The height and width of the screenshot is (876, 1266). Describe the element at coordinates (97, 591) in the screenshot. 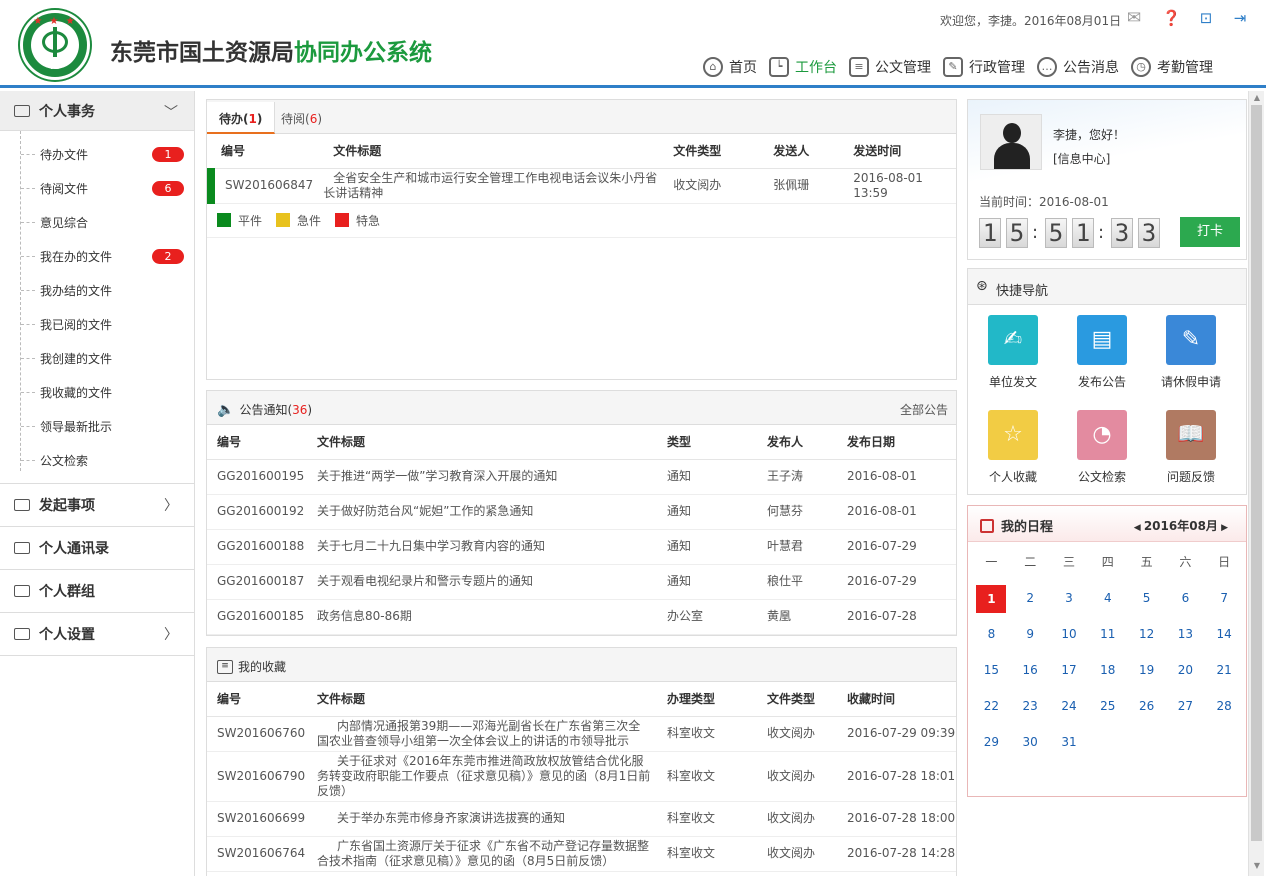

I see `sidebar-section-groups: 个人群组` at that location.